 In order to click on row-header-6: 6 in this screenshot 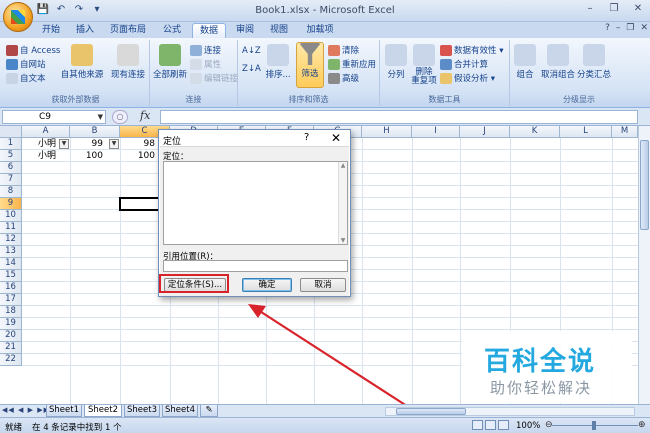, I will do `click(11, 168)`.